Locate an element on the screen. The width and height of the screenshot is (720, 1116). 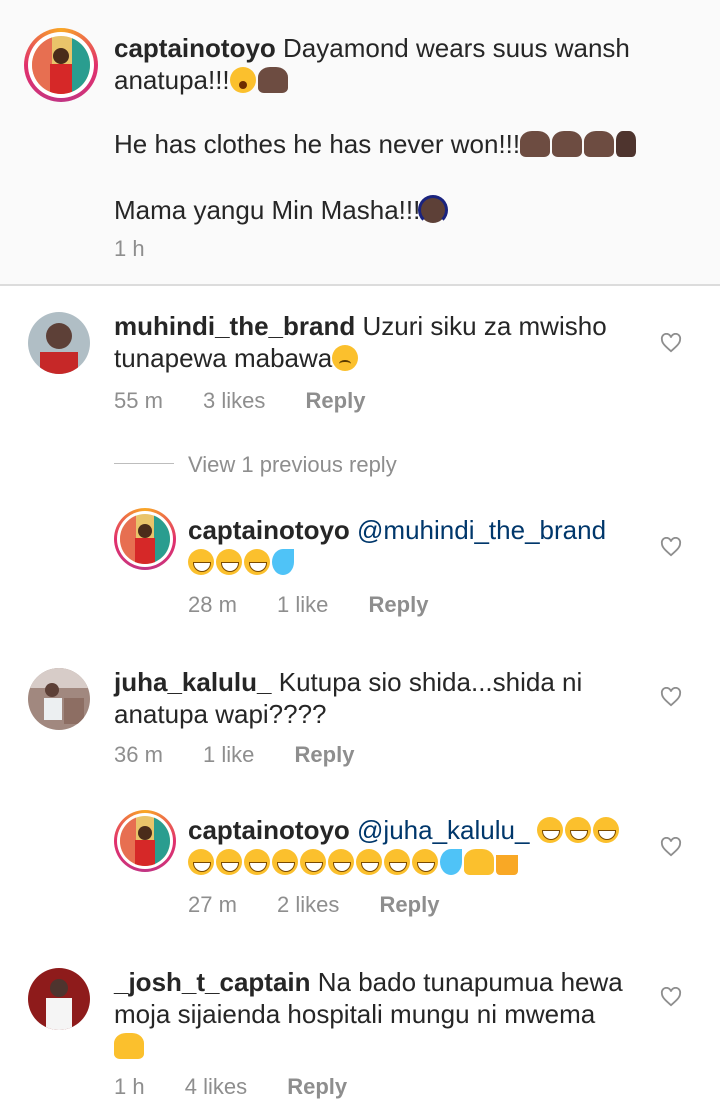
woman-gesturing-ok-icon is located at coordinates (433, 210).